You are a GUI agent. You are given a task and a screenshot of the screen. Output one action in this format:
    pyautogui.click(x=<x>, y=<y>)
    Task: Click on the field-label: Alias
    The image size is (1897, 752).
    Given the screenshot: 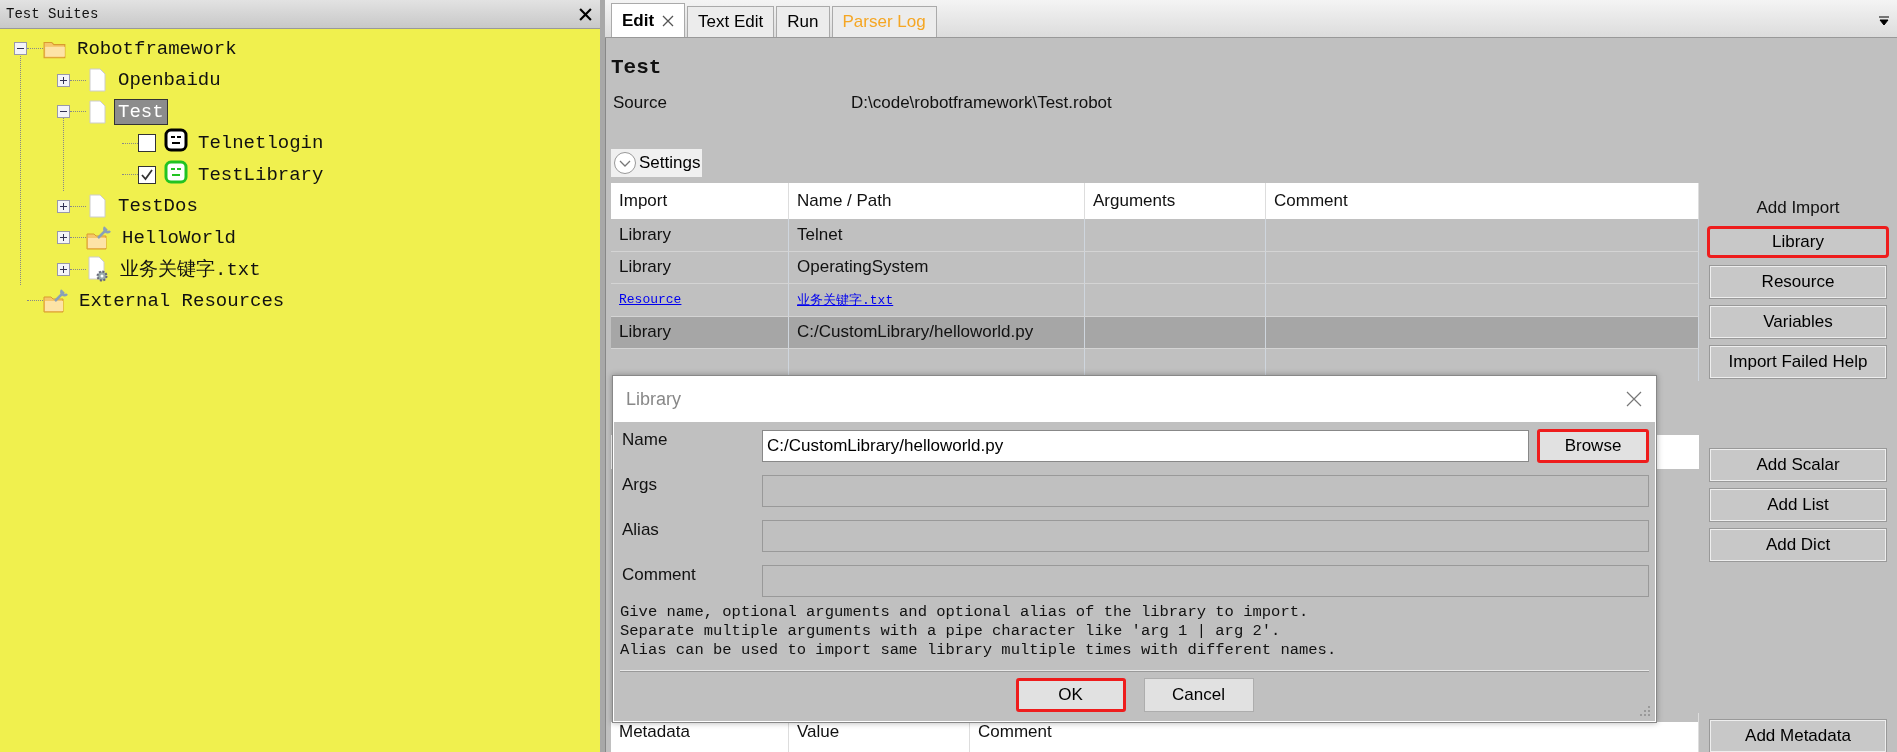 What is the action you would take?
    pyautogui.click(x=640, y=529)
    